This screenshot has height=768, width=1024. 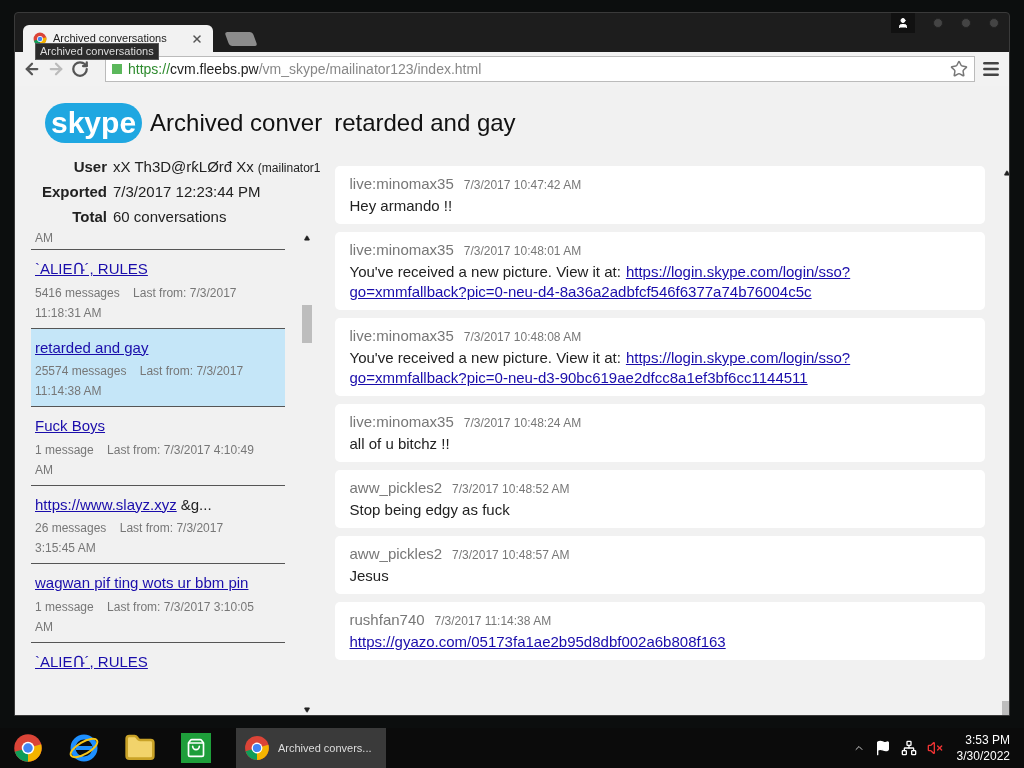 I want to click on conversation-link: Fuck Boys, so click(x=70, y=426).